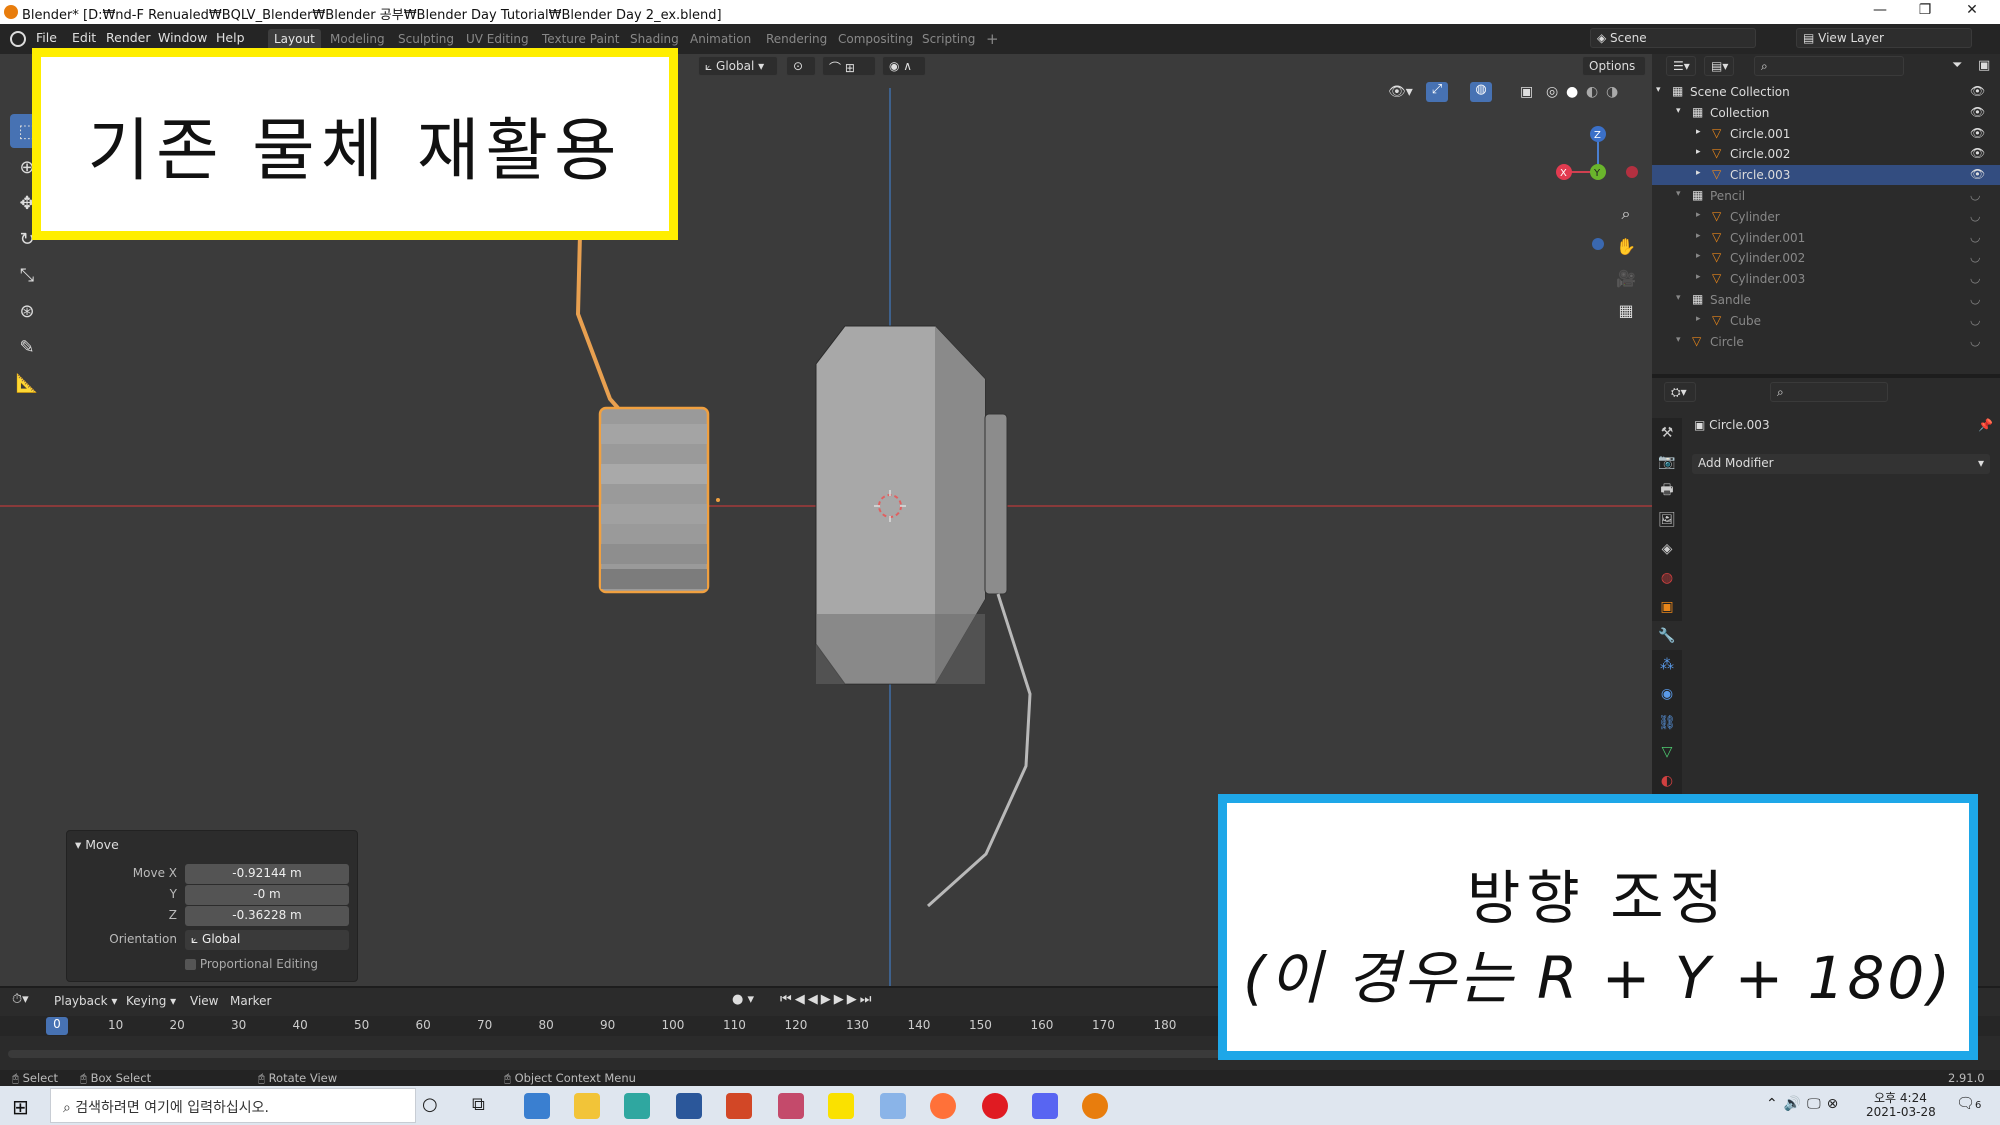 The image size is (2000, 1125). I want to click on output-tab-icon: 🖶, so click(1667, 490).